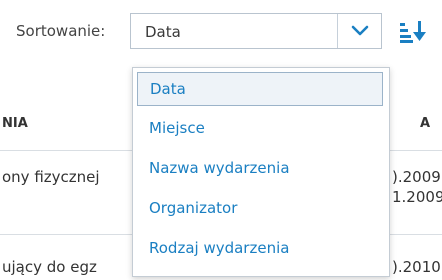 The width and height of the screenshot is (442, 280). Describe the element at coordinates (260, 209) in the screenshot. I see `dropdown-option-organizator: Organizator` at that location.